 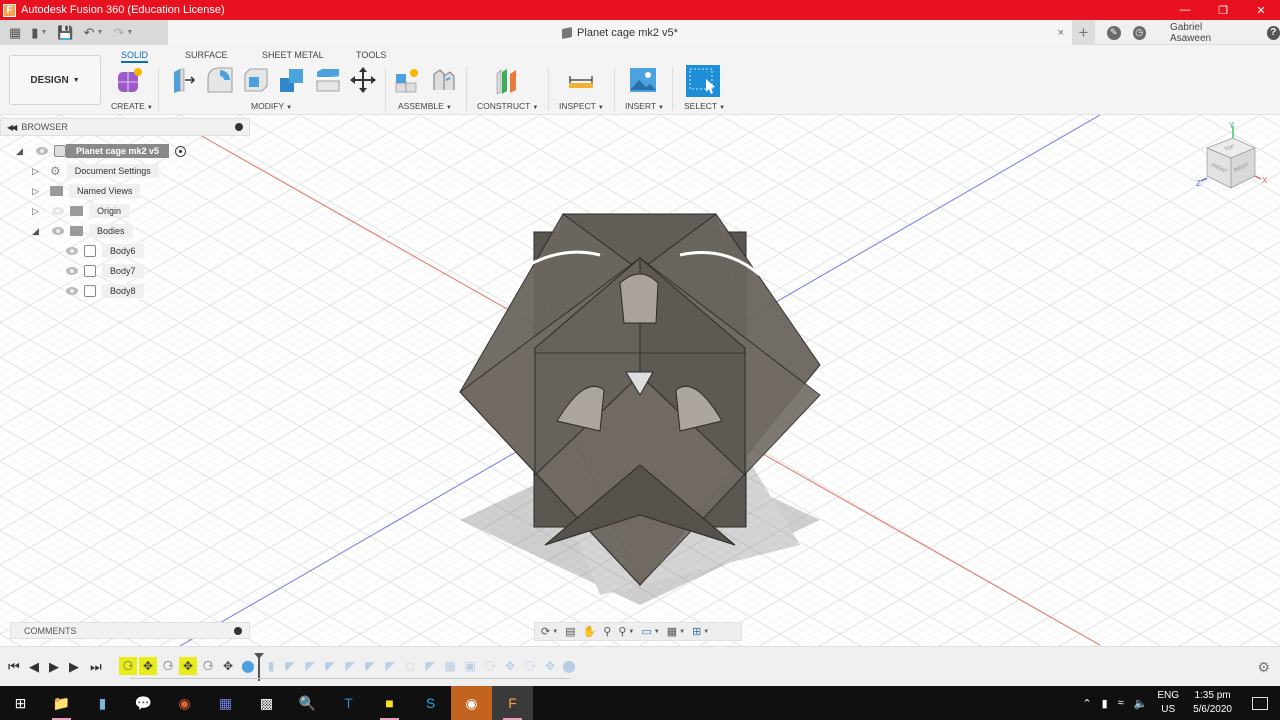 What do you see at coordinates (130, 630) in the screenshot?
I see `comments-panel: COMMENTS` at bounding box center [130, 630].